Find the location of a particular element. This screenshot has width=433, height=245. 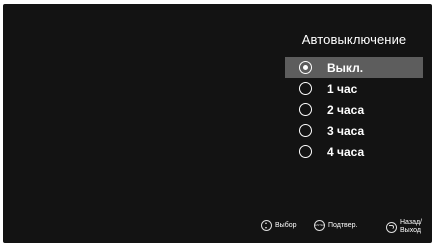

remote-hints-bar: Выбор ENTER Подтвер. Назад/ Выход is located at coordinates (217, 228).